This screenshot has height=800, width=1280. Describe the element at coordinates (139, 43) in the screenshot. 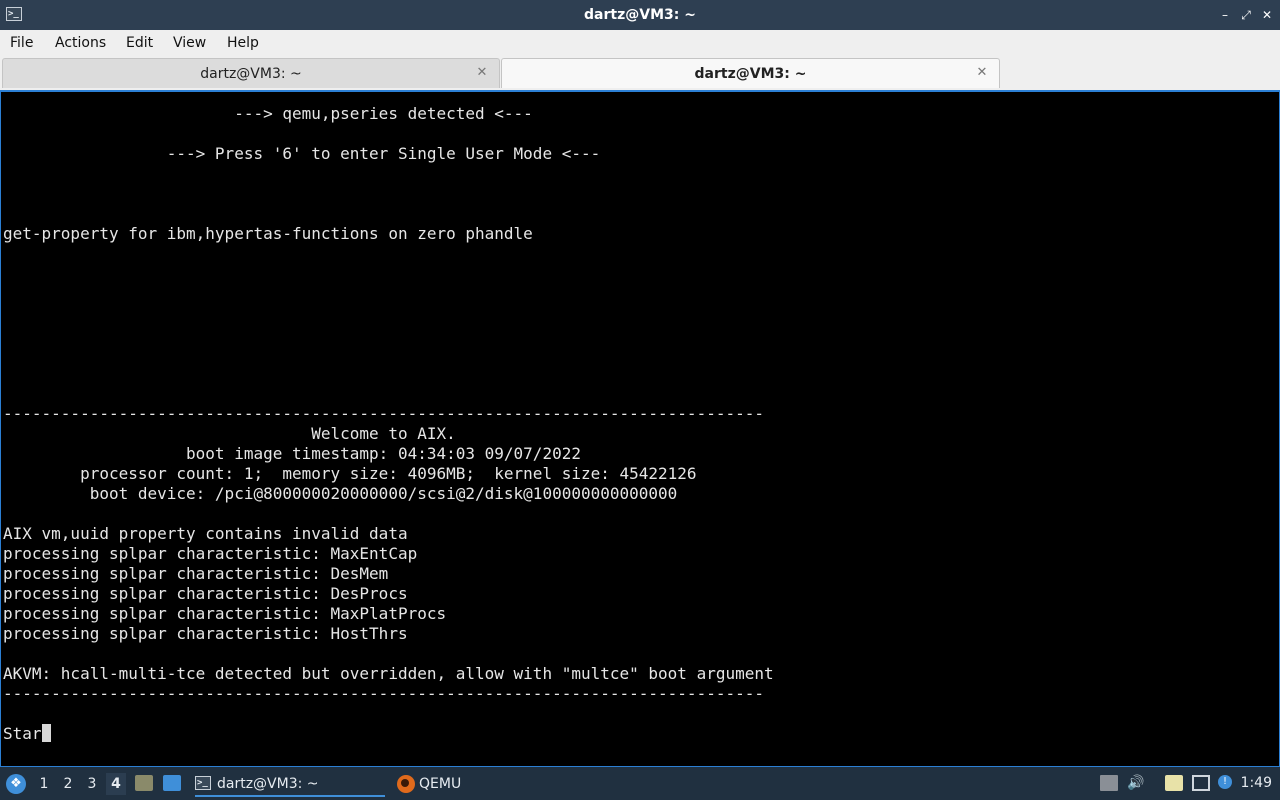

I see `menu-edit: Edit` at that location.